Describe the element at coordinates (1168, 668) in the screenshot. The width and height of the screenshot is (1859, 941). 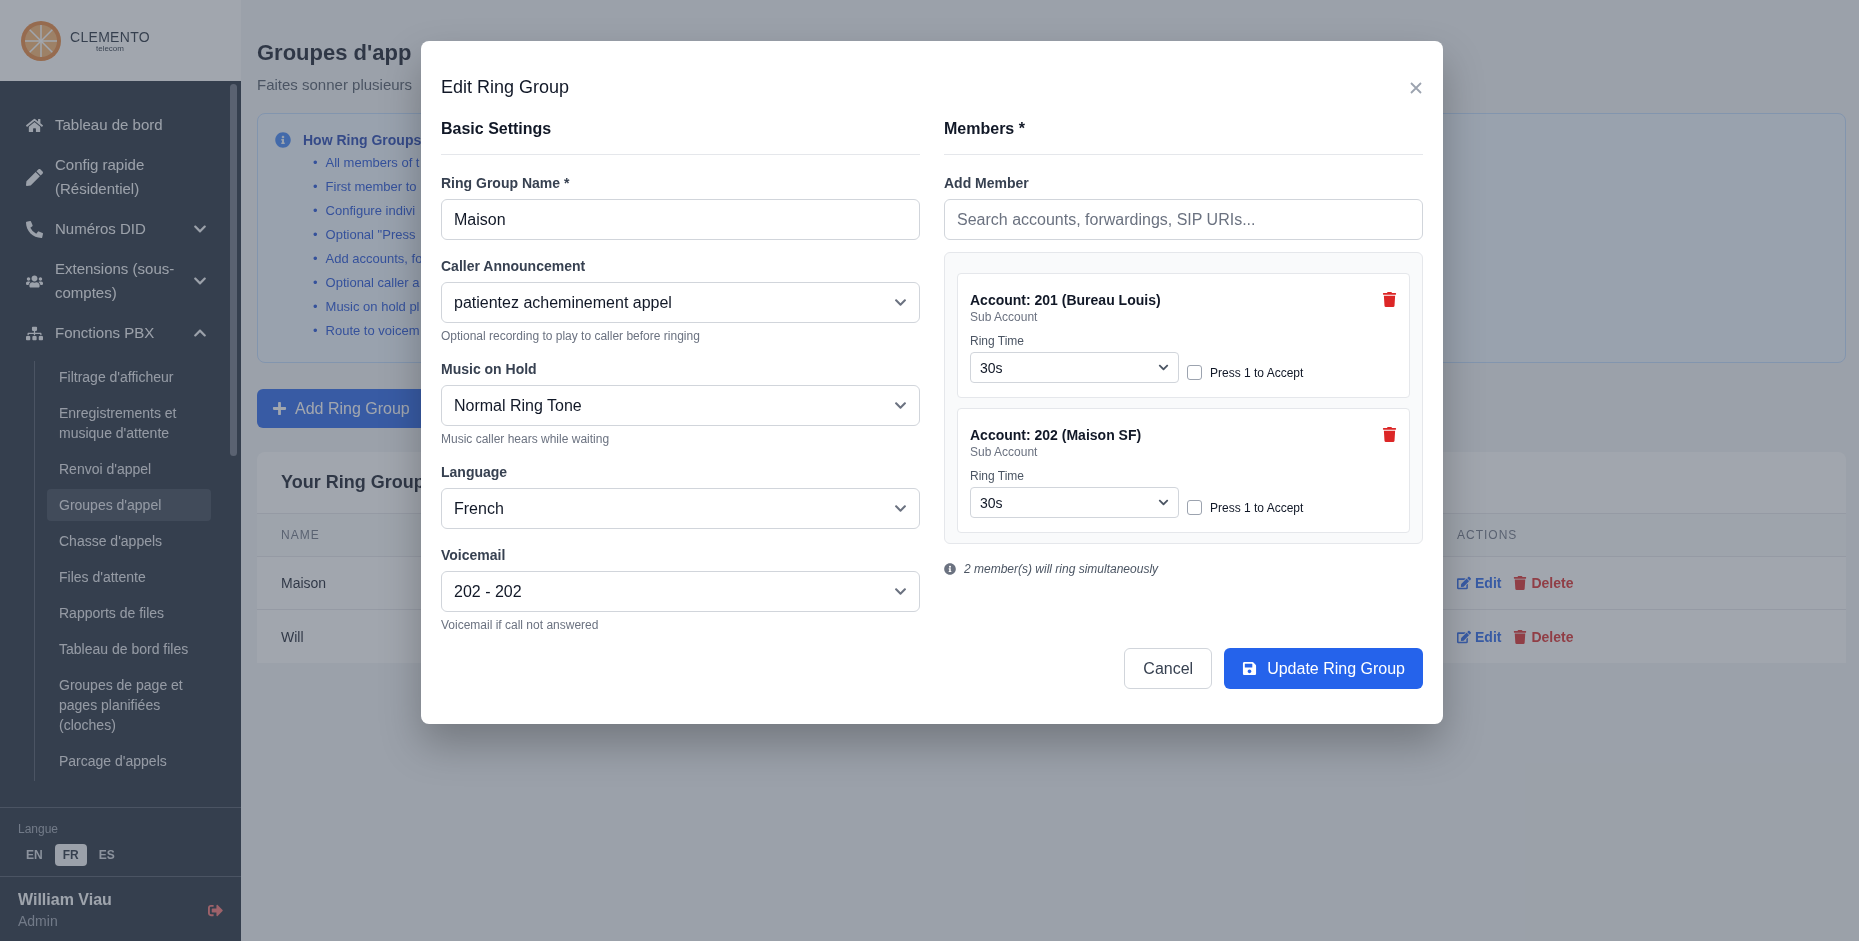
I see `cancel-button: Cancel` at that location.